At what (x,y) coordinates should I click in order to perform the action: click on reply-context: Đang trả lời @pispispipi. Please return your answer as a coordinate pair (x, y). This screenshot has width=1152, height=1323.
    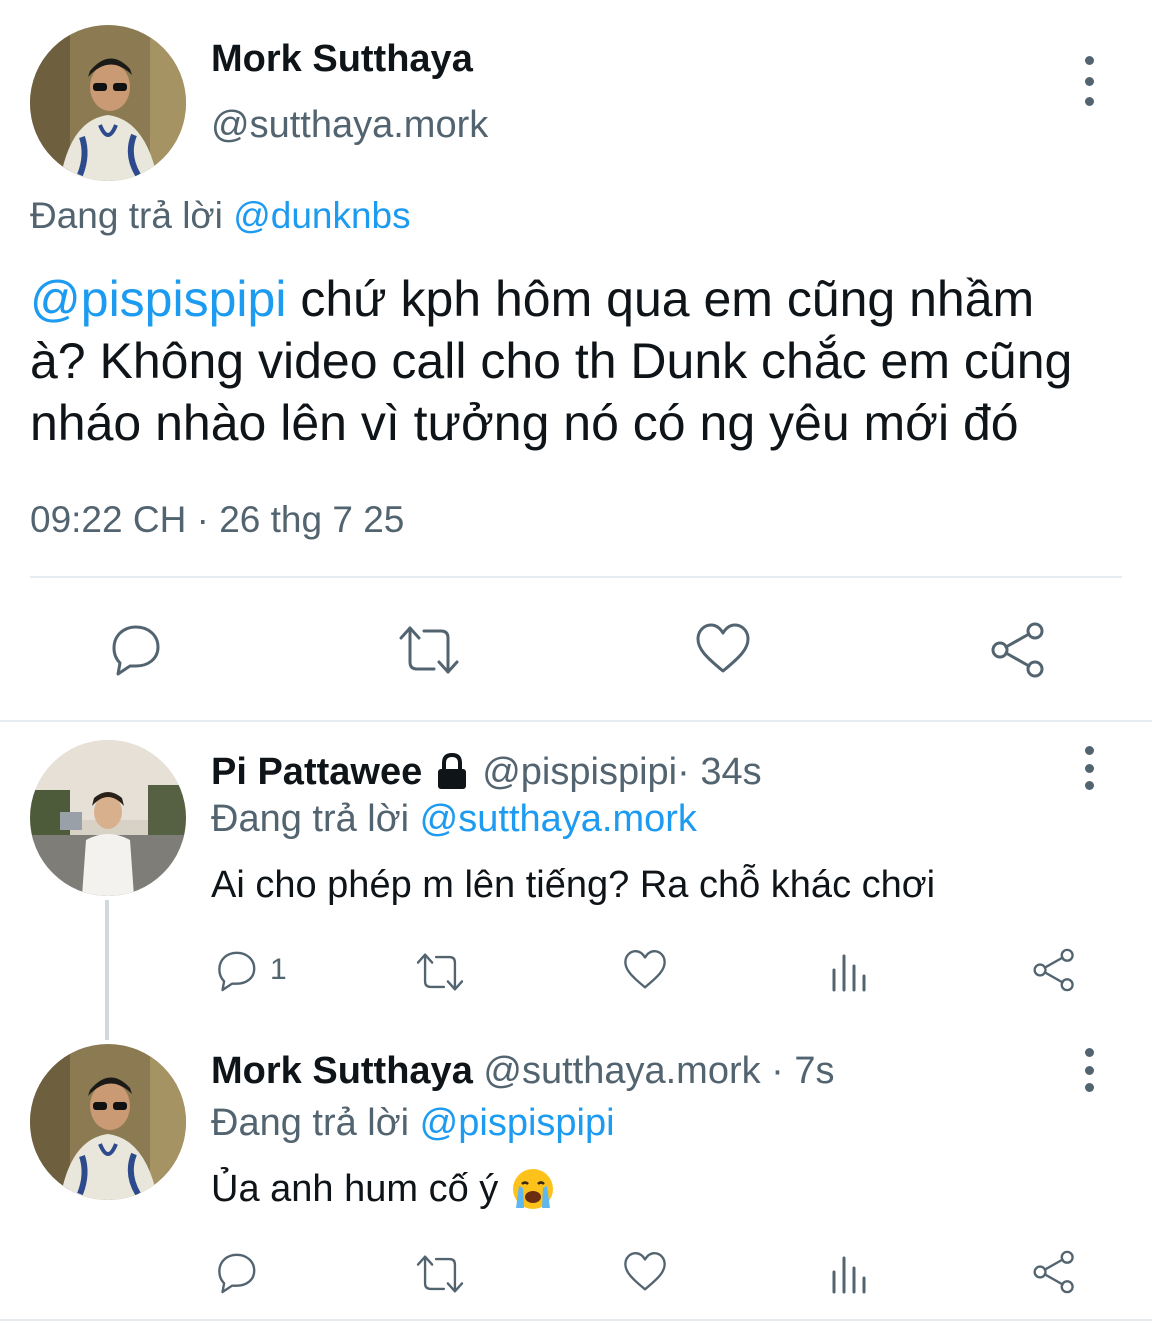
    Looking at the image, I should click on (413, 1123).